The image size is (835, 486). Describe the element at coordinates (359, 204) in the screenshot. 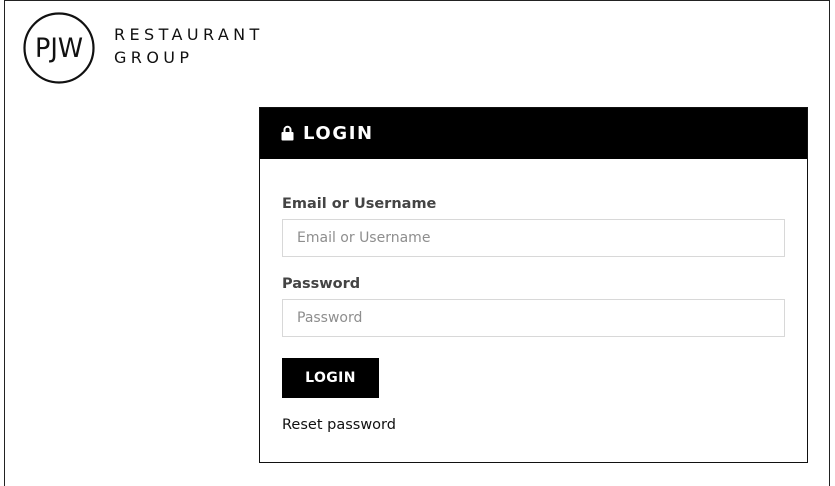

I see `email-label: Email or Username` at that location.